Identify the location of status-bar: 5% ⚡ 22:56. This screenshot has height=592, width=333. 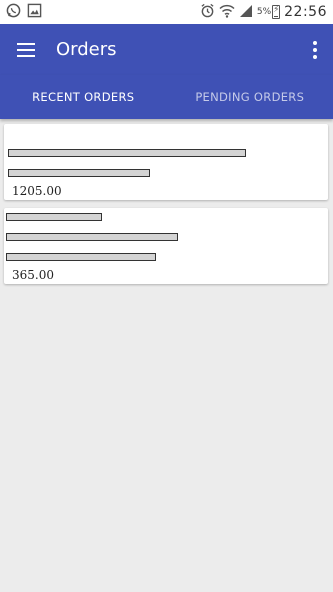
(166, 12).